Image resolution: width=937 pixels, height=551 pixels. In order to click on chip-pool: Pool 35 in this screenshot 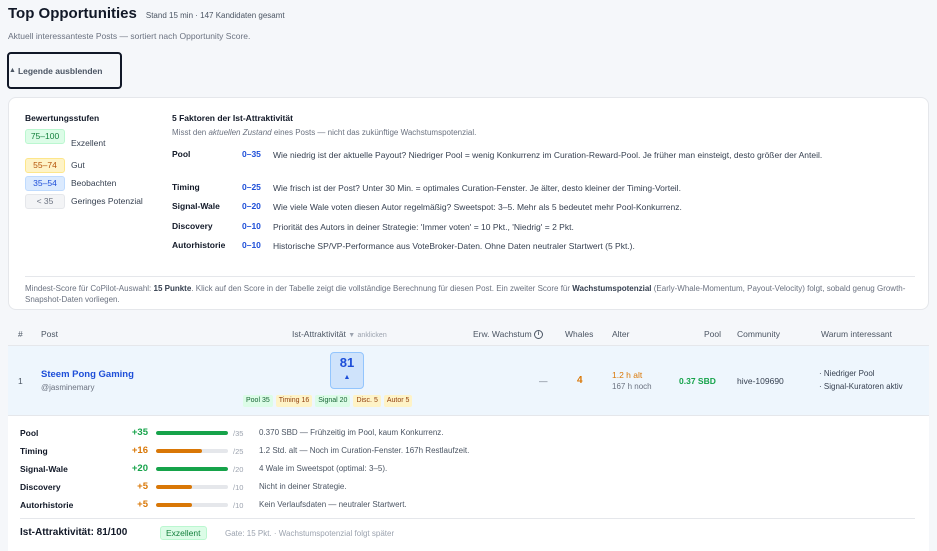, I will do `click(258, 401)`.